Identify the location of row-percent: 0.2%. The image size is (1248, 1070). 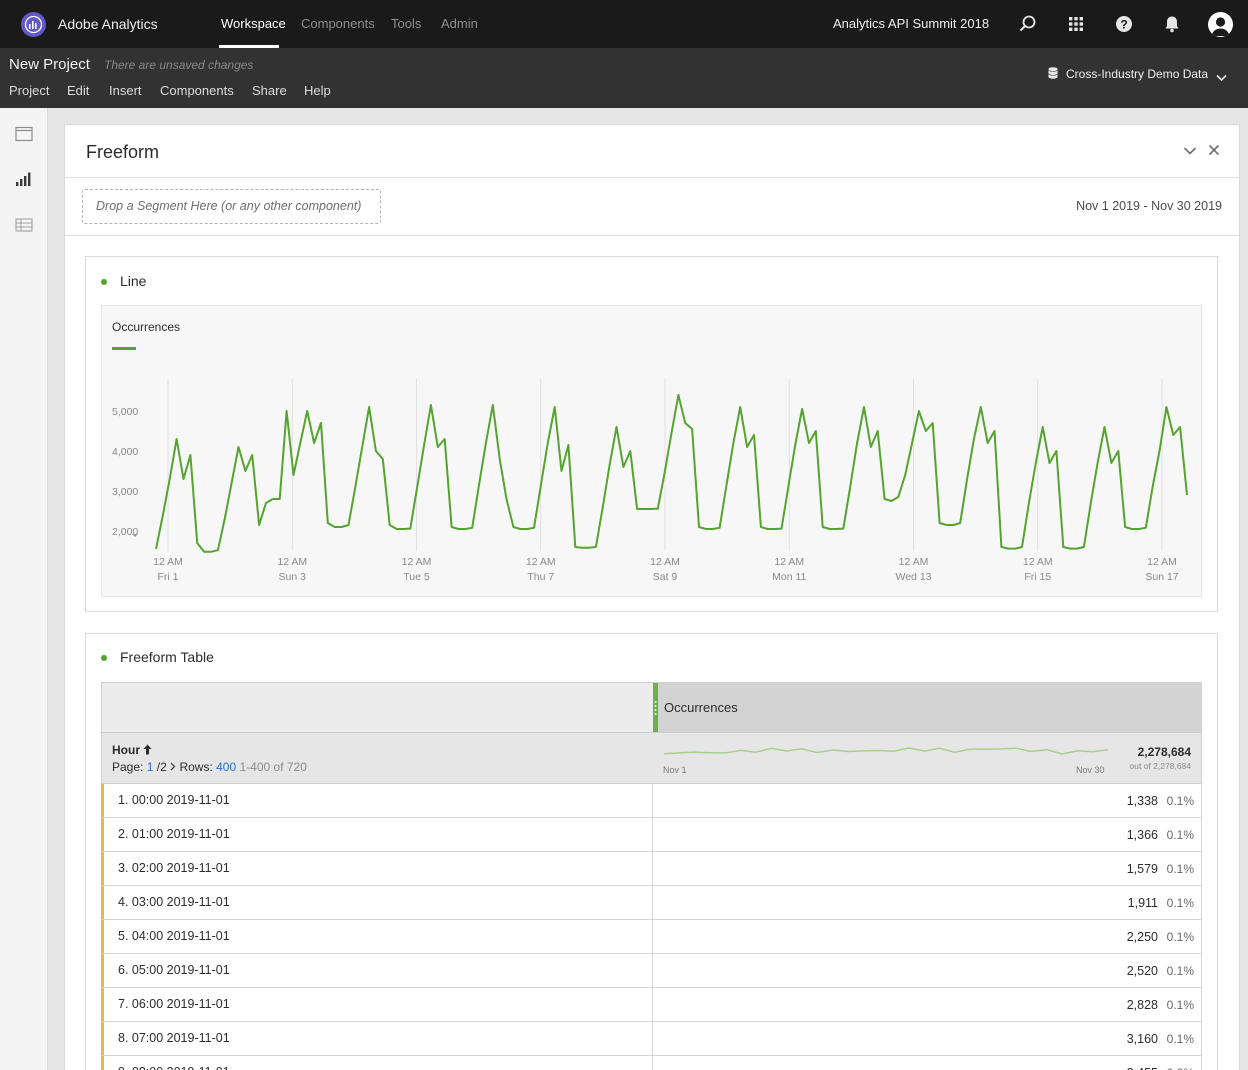
(1180, 1068).